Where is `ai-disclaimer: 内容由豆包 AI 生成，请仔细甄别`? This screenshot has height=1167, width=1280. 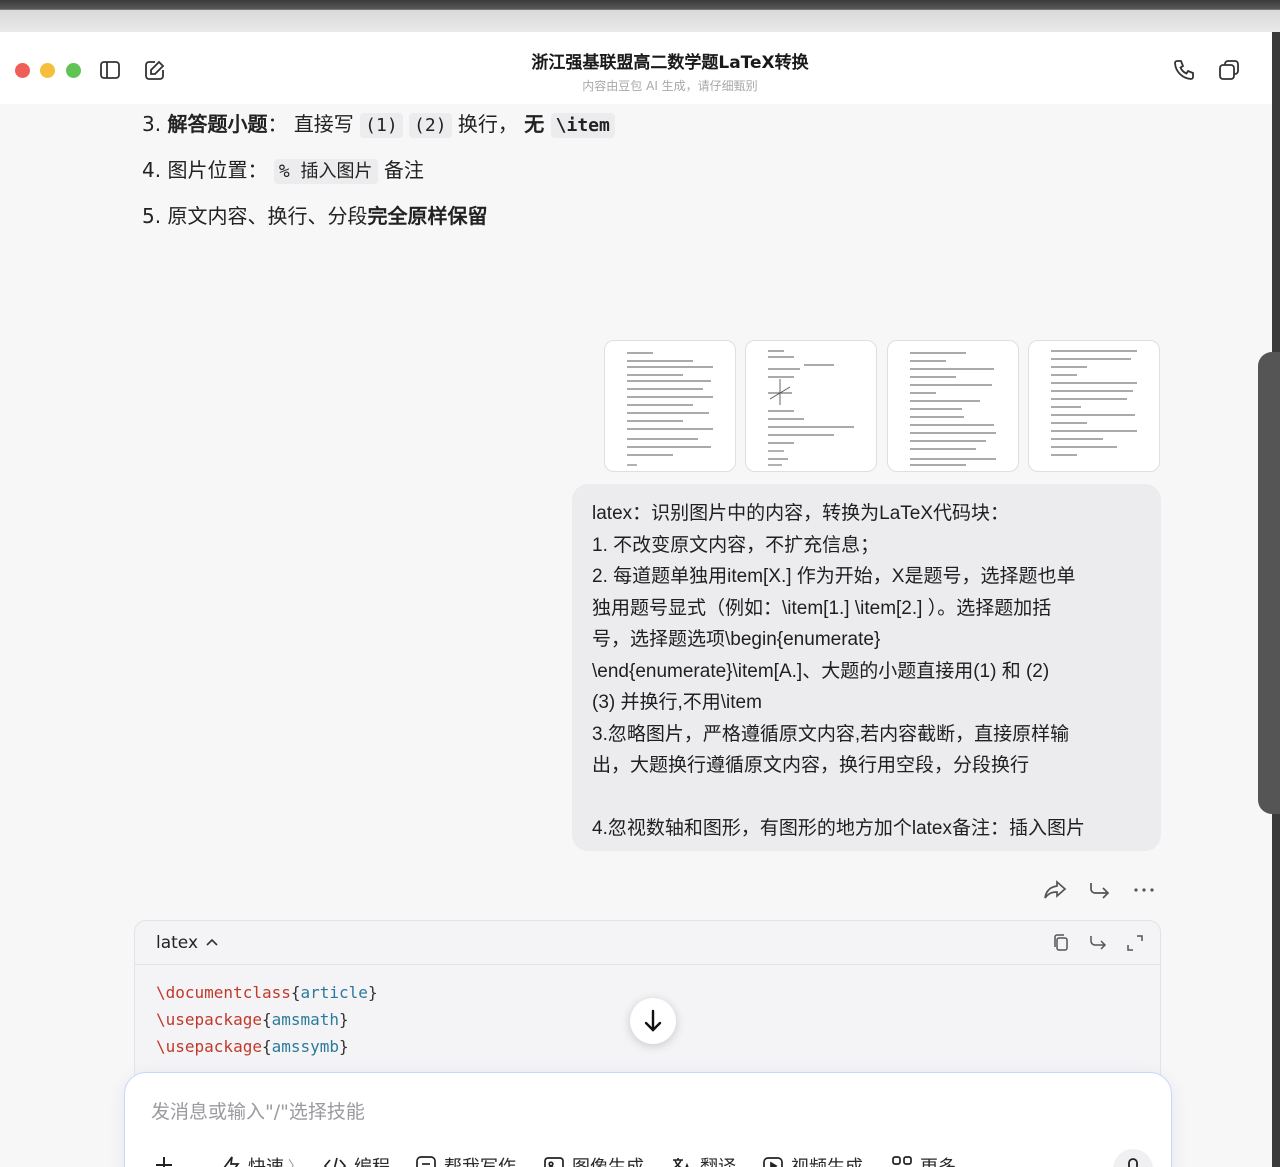
ai-disclaimer: 内容由豆包 AI 生成，请仔细甄别 is located at coordinates (670, 86).